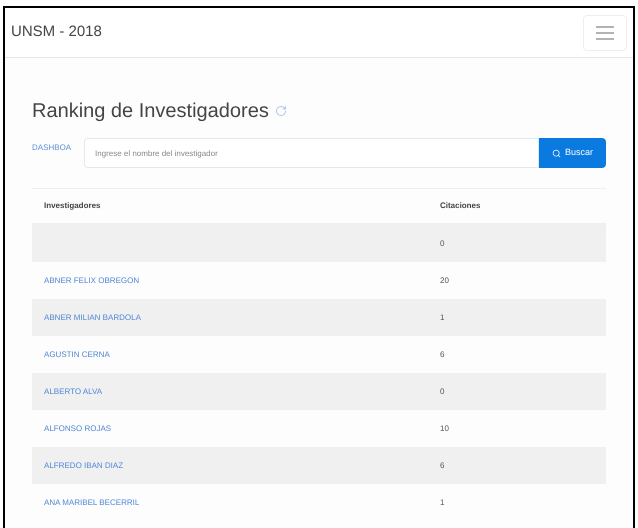 This screenshot has width=638, height=528. I want to click on refresh-icon, so click(280, 111).